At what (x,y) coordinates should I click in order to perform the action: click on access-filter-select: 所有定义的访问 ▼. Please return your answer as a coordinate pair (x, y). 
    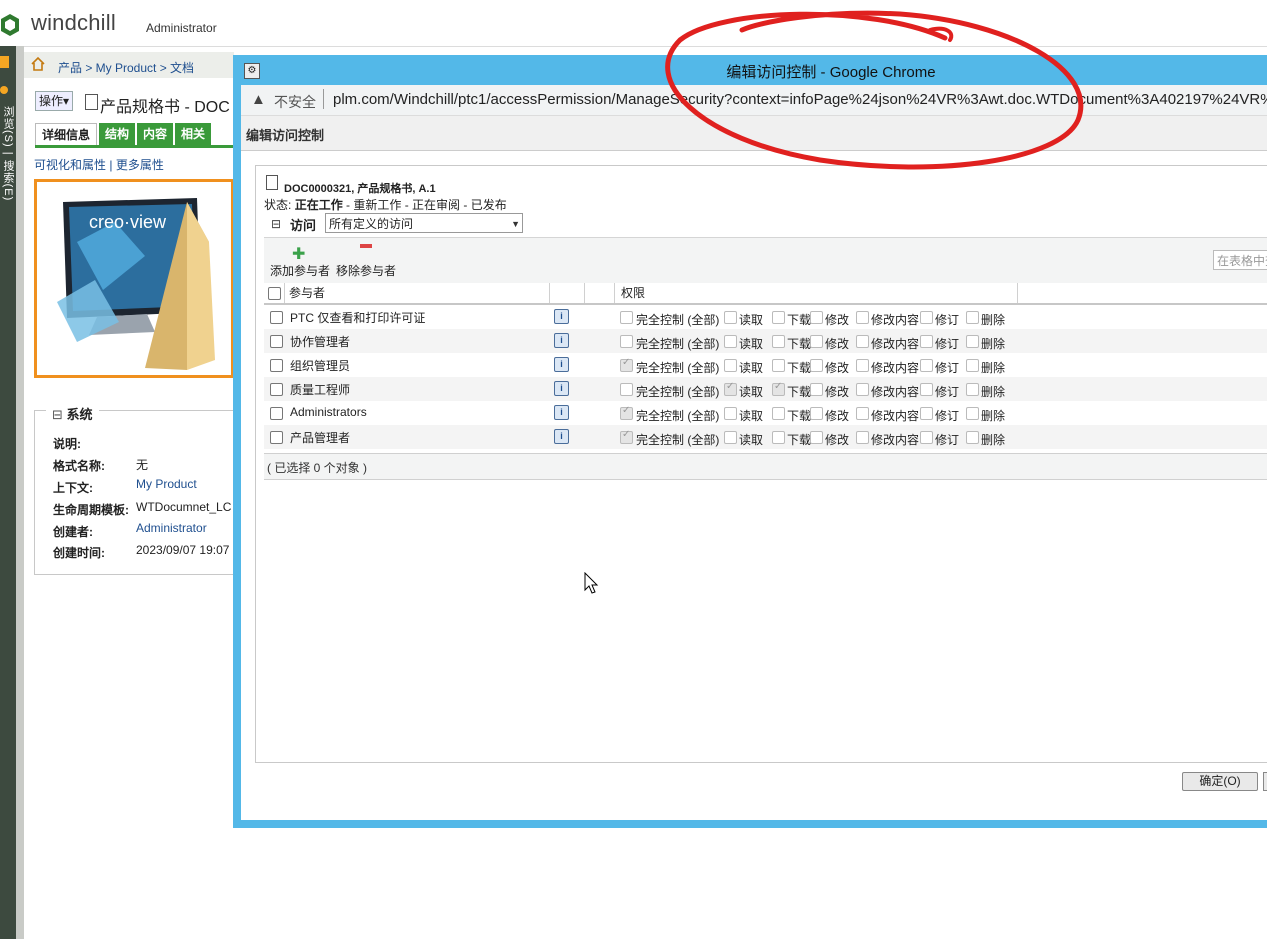
    Looking at the image, I should click on (424, 223).